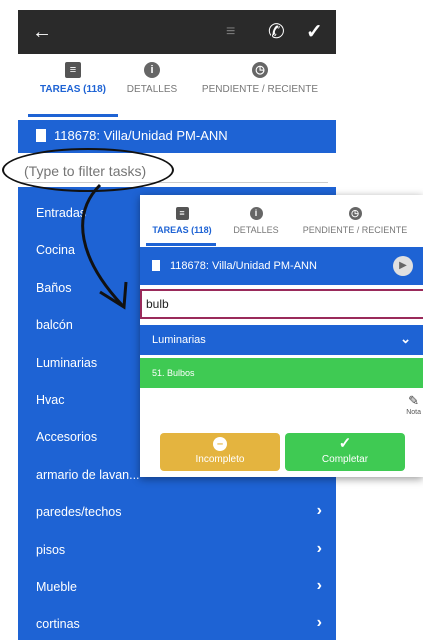 The height and width of the screenshot is (640, 423). I want to click on group-label: Luminarias, so click(179, 340).